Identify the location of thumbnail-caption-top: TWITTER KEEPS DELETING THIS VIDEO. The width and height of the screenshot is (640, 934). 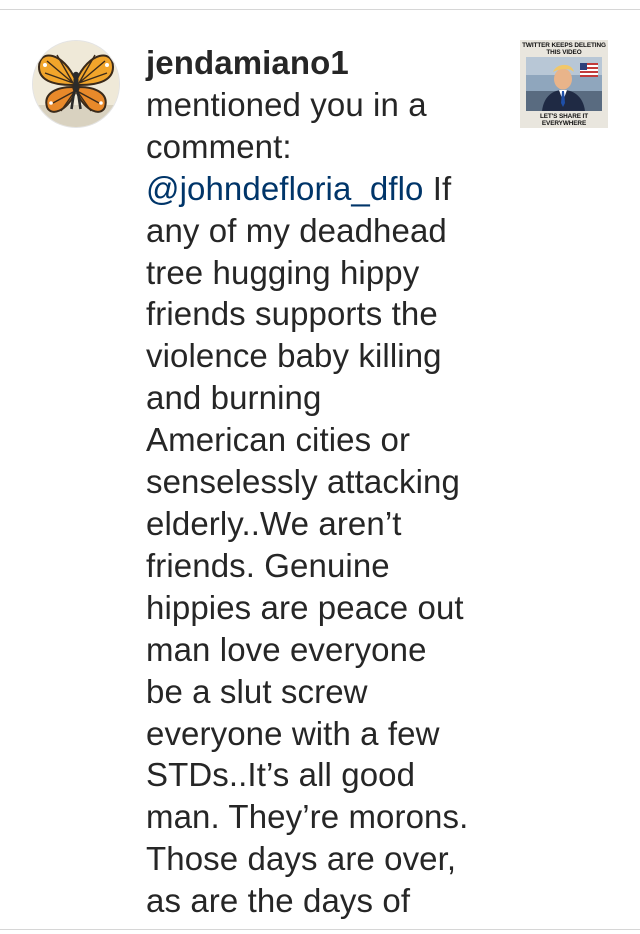
(564, 49).